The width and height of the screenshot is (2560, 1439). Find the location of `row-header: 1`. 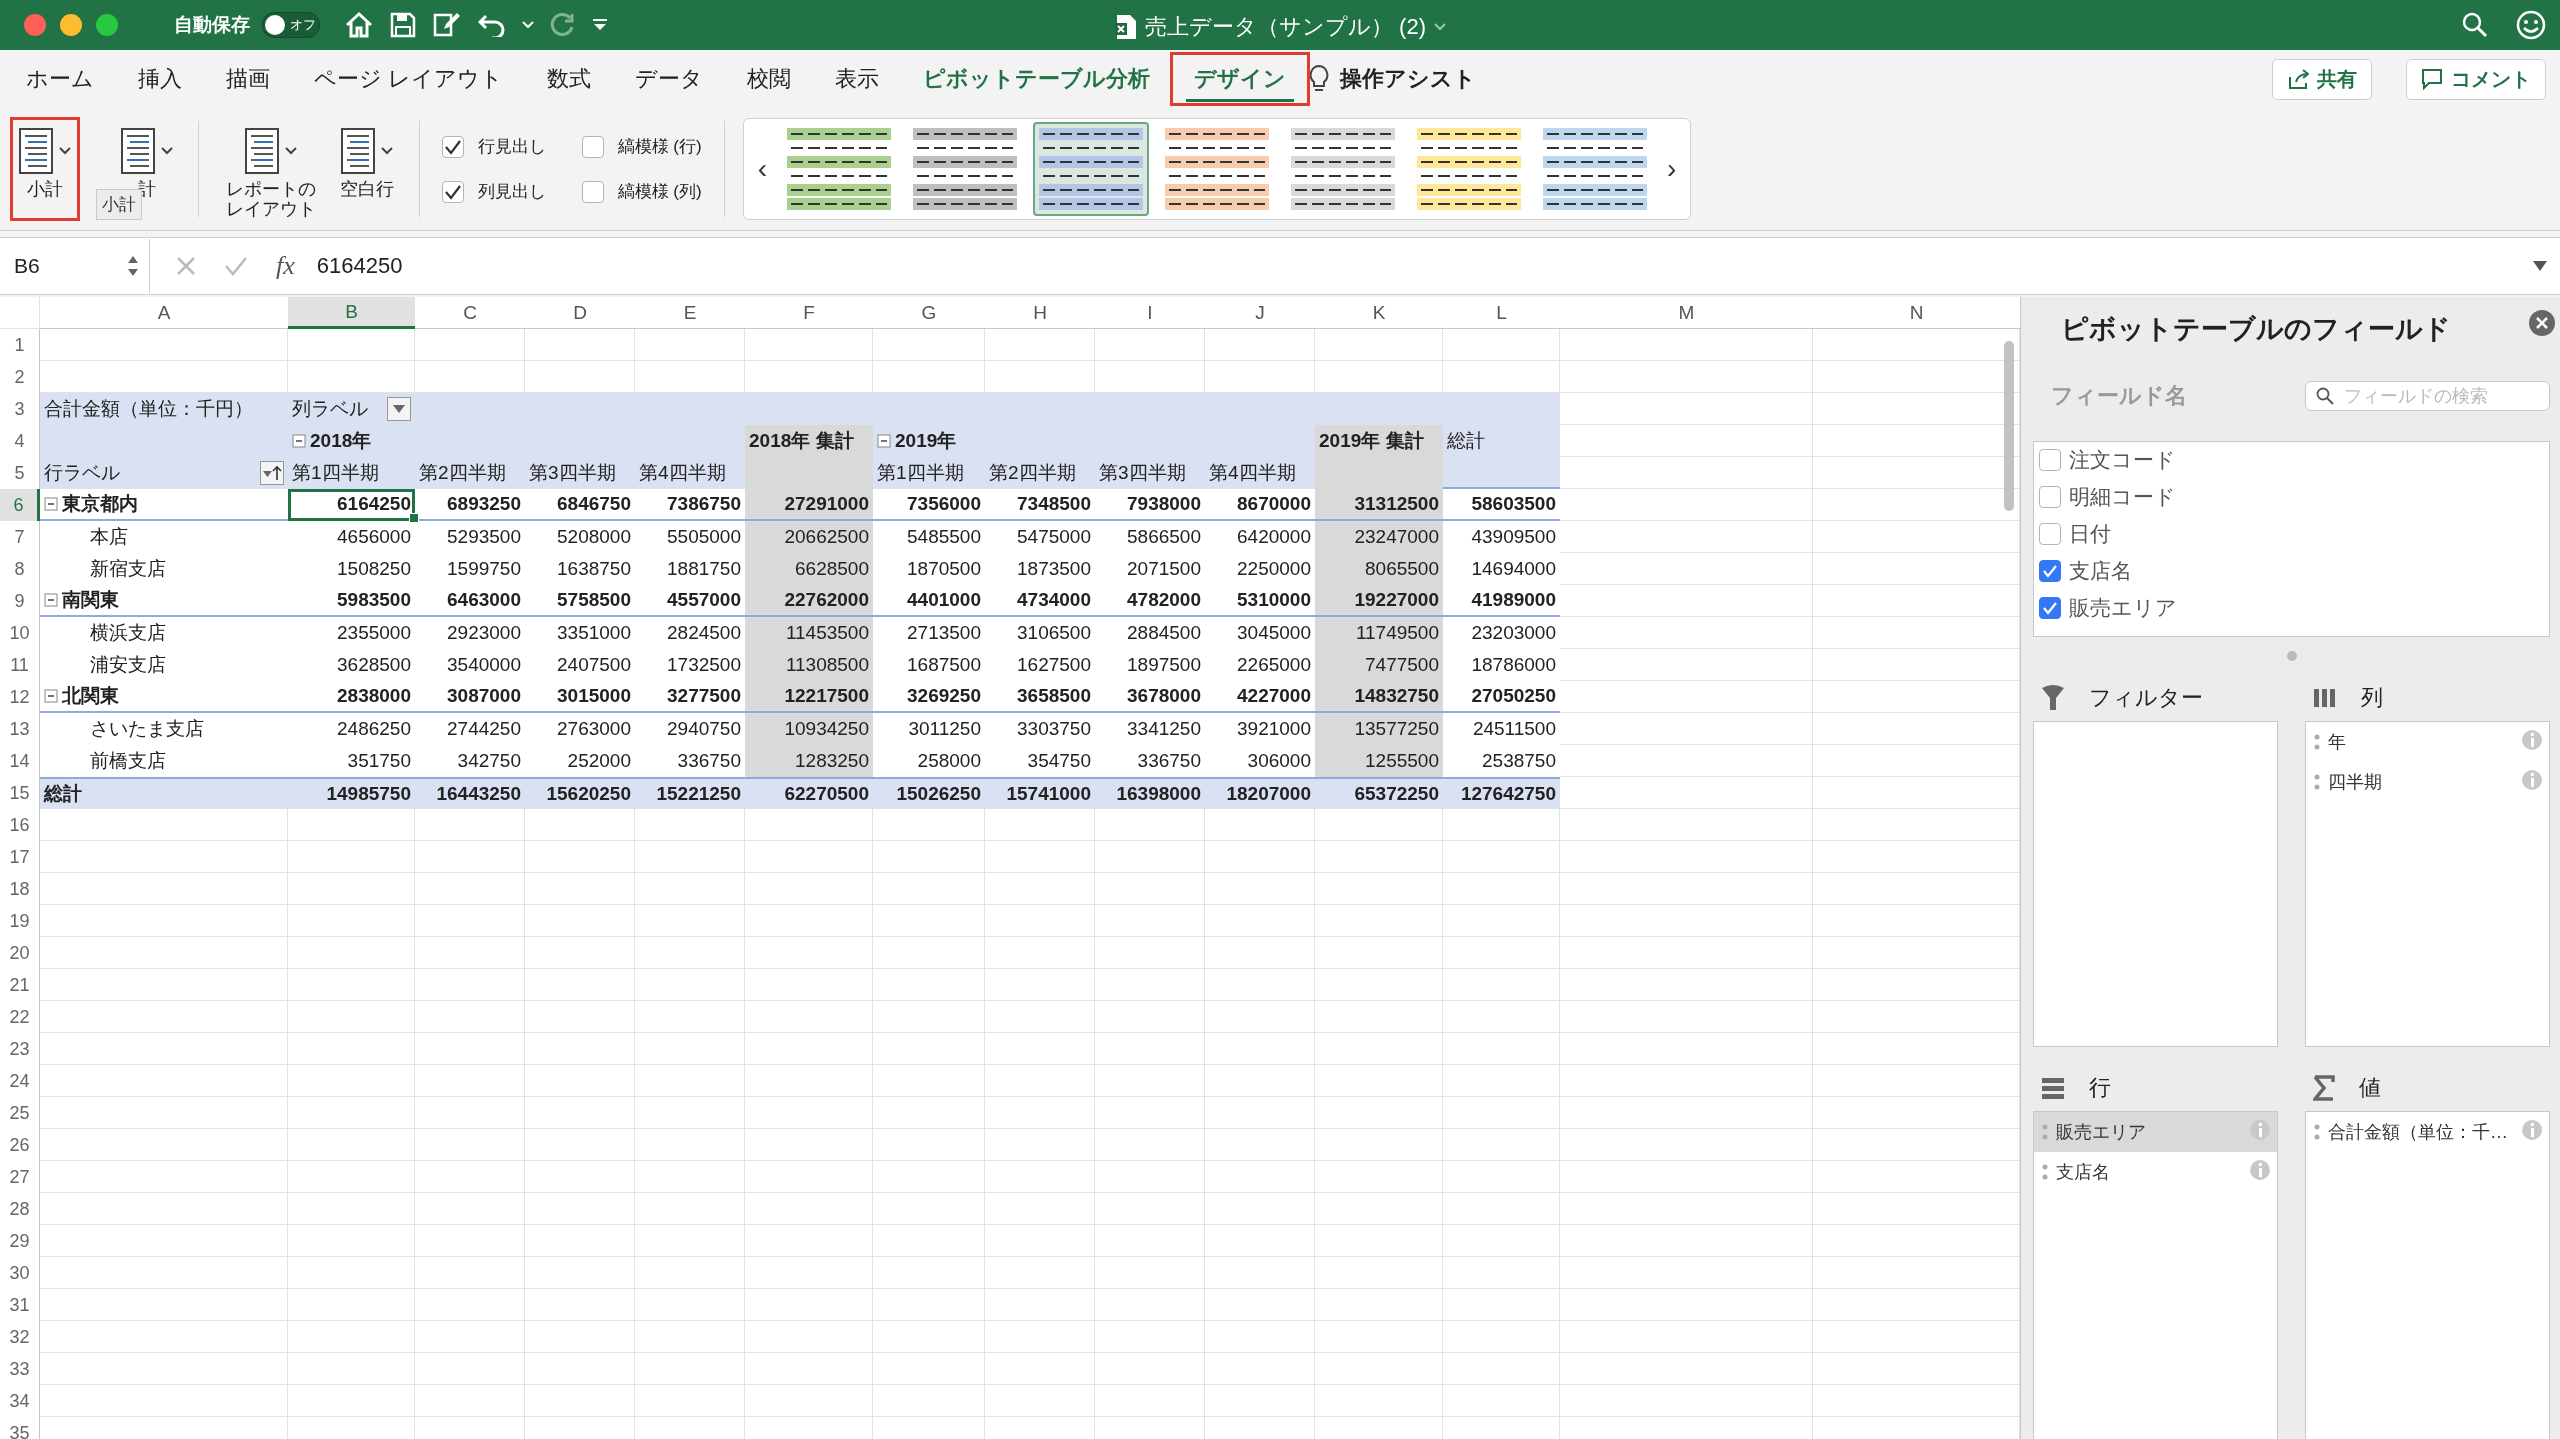

row-header: 1 is located at coordinates (20, 345).